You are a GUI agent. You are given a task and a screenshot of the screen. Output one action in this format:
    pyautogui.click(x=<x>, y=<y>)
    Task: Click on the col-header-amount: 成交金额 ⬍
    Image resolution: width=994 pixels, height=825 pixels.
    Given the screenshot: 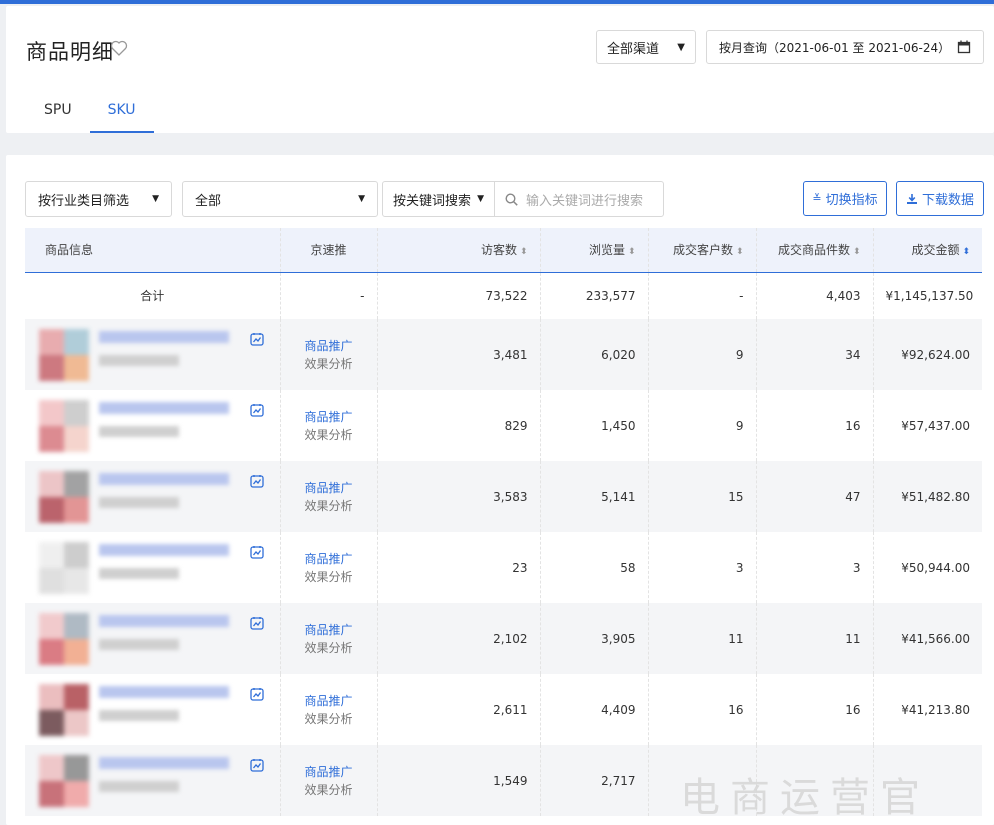 What is the action you would take?
    pyautogui.click(x=927, y=250)
    